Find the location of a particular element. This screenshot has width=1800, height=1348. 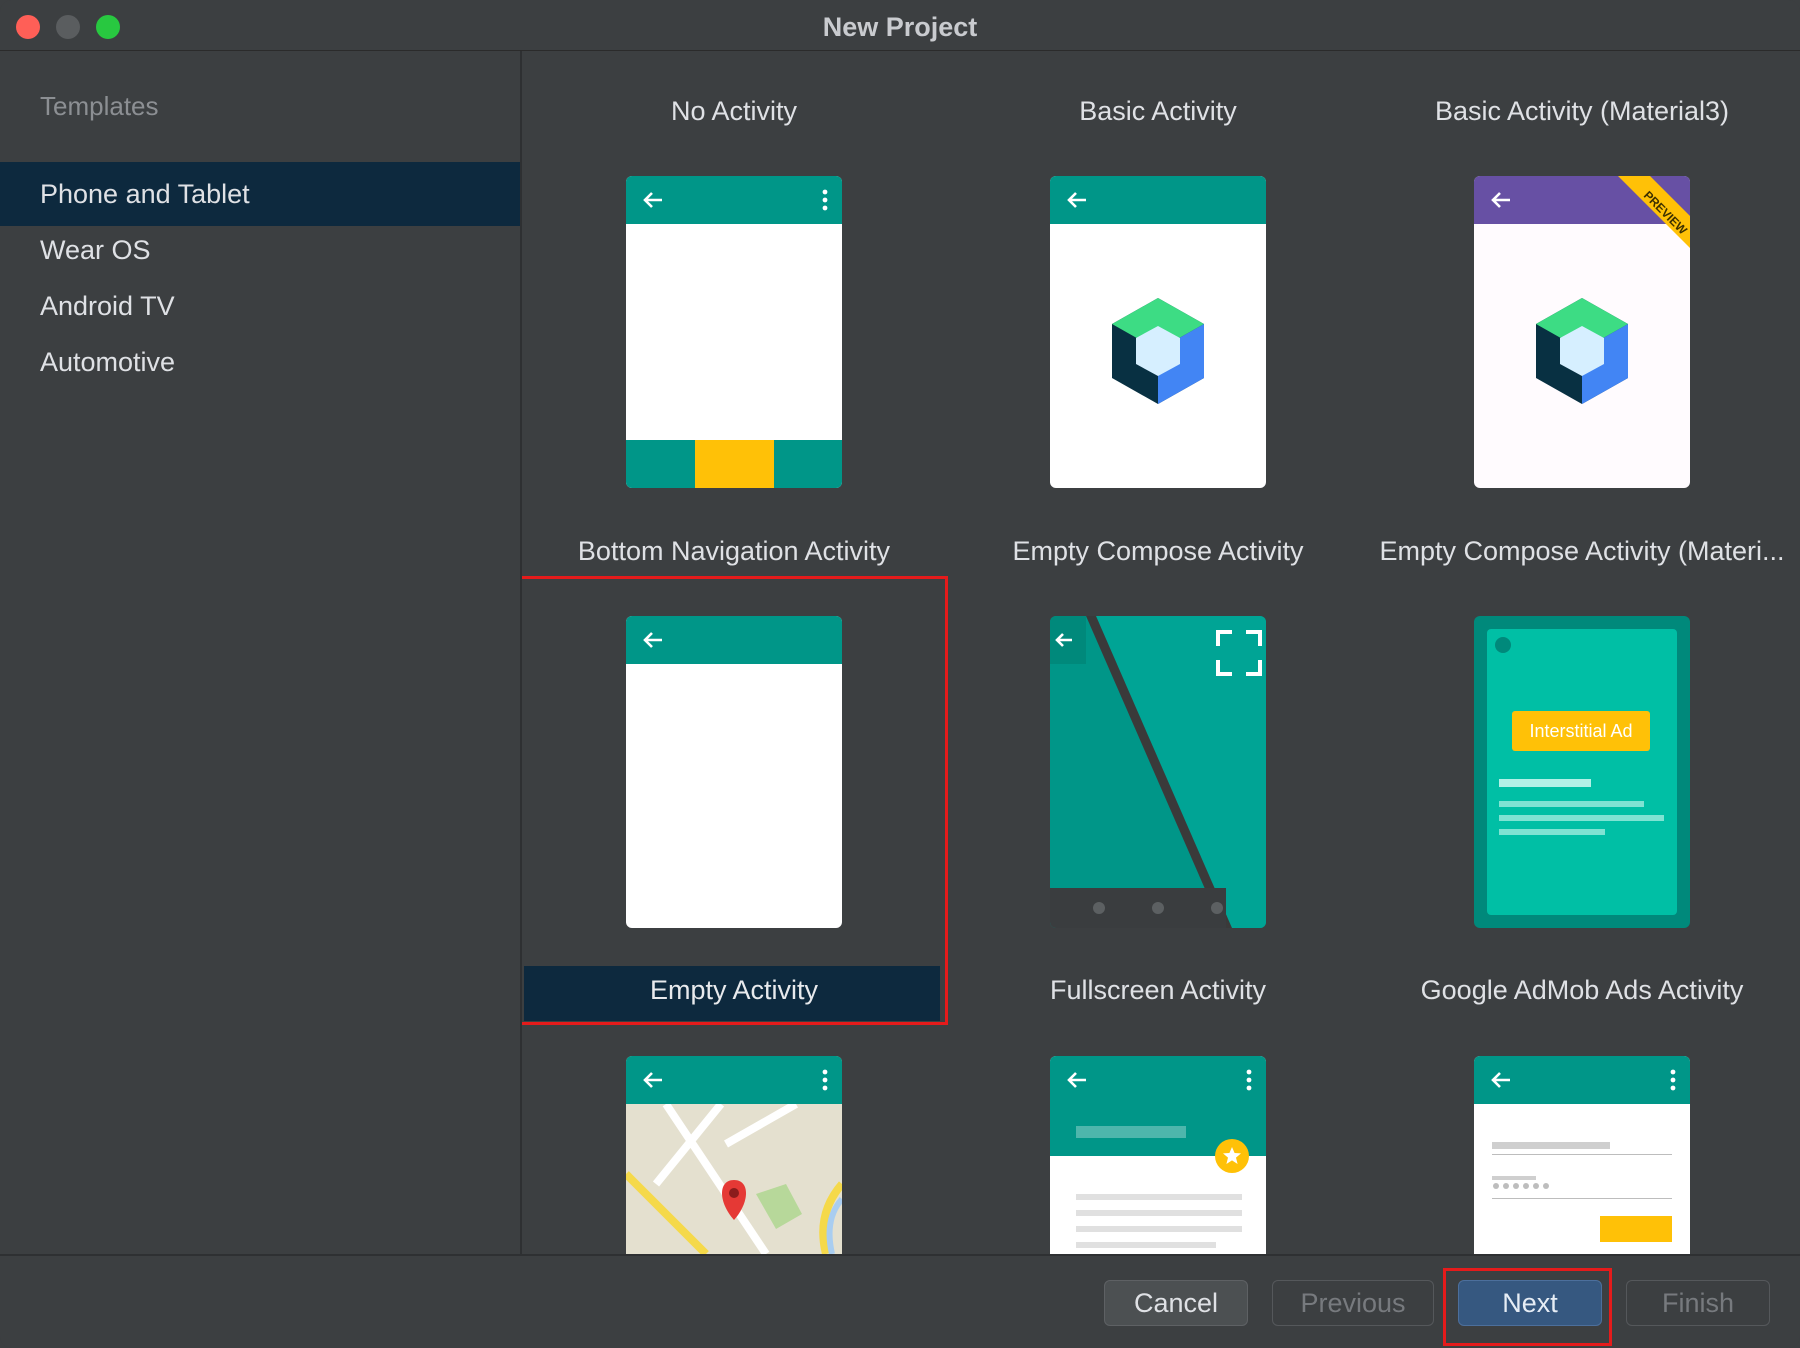

bottom-nav-active-item is located at coordinates (734, 464).